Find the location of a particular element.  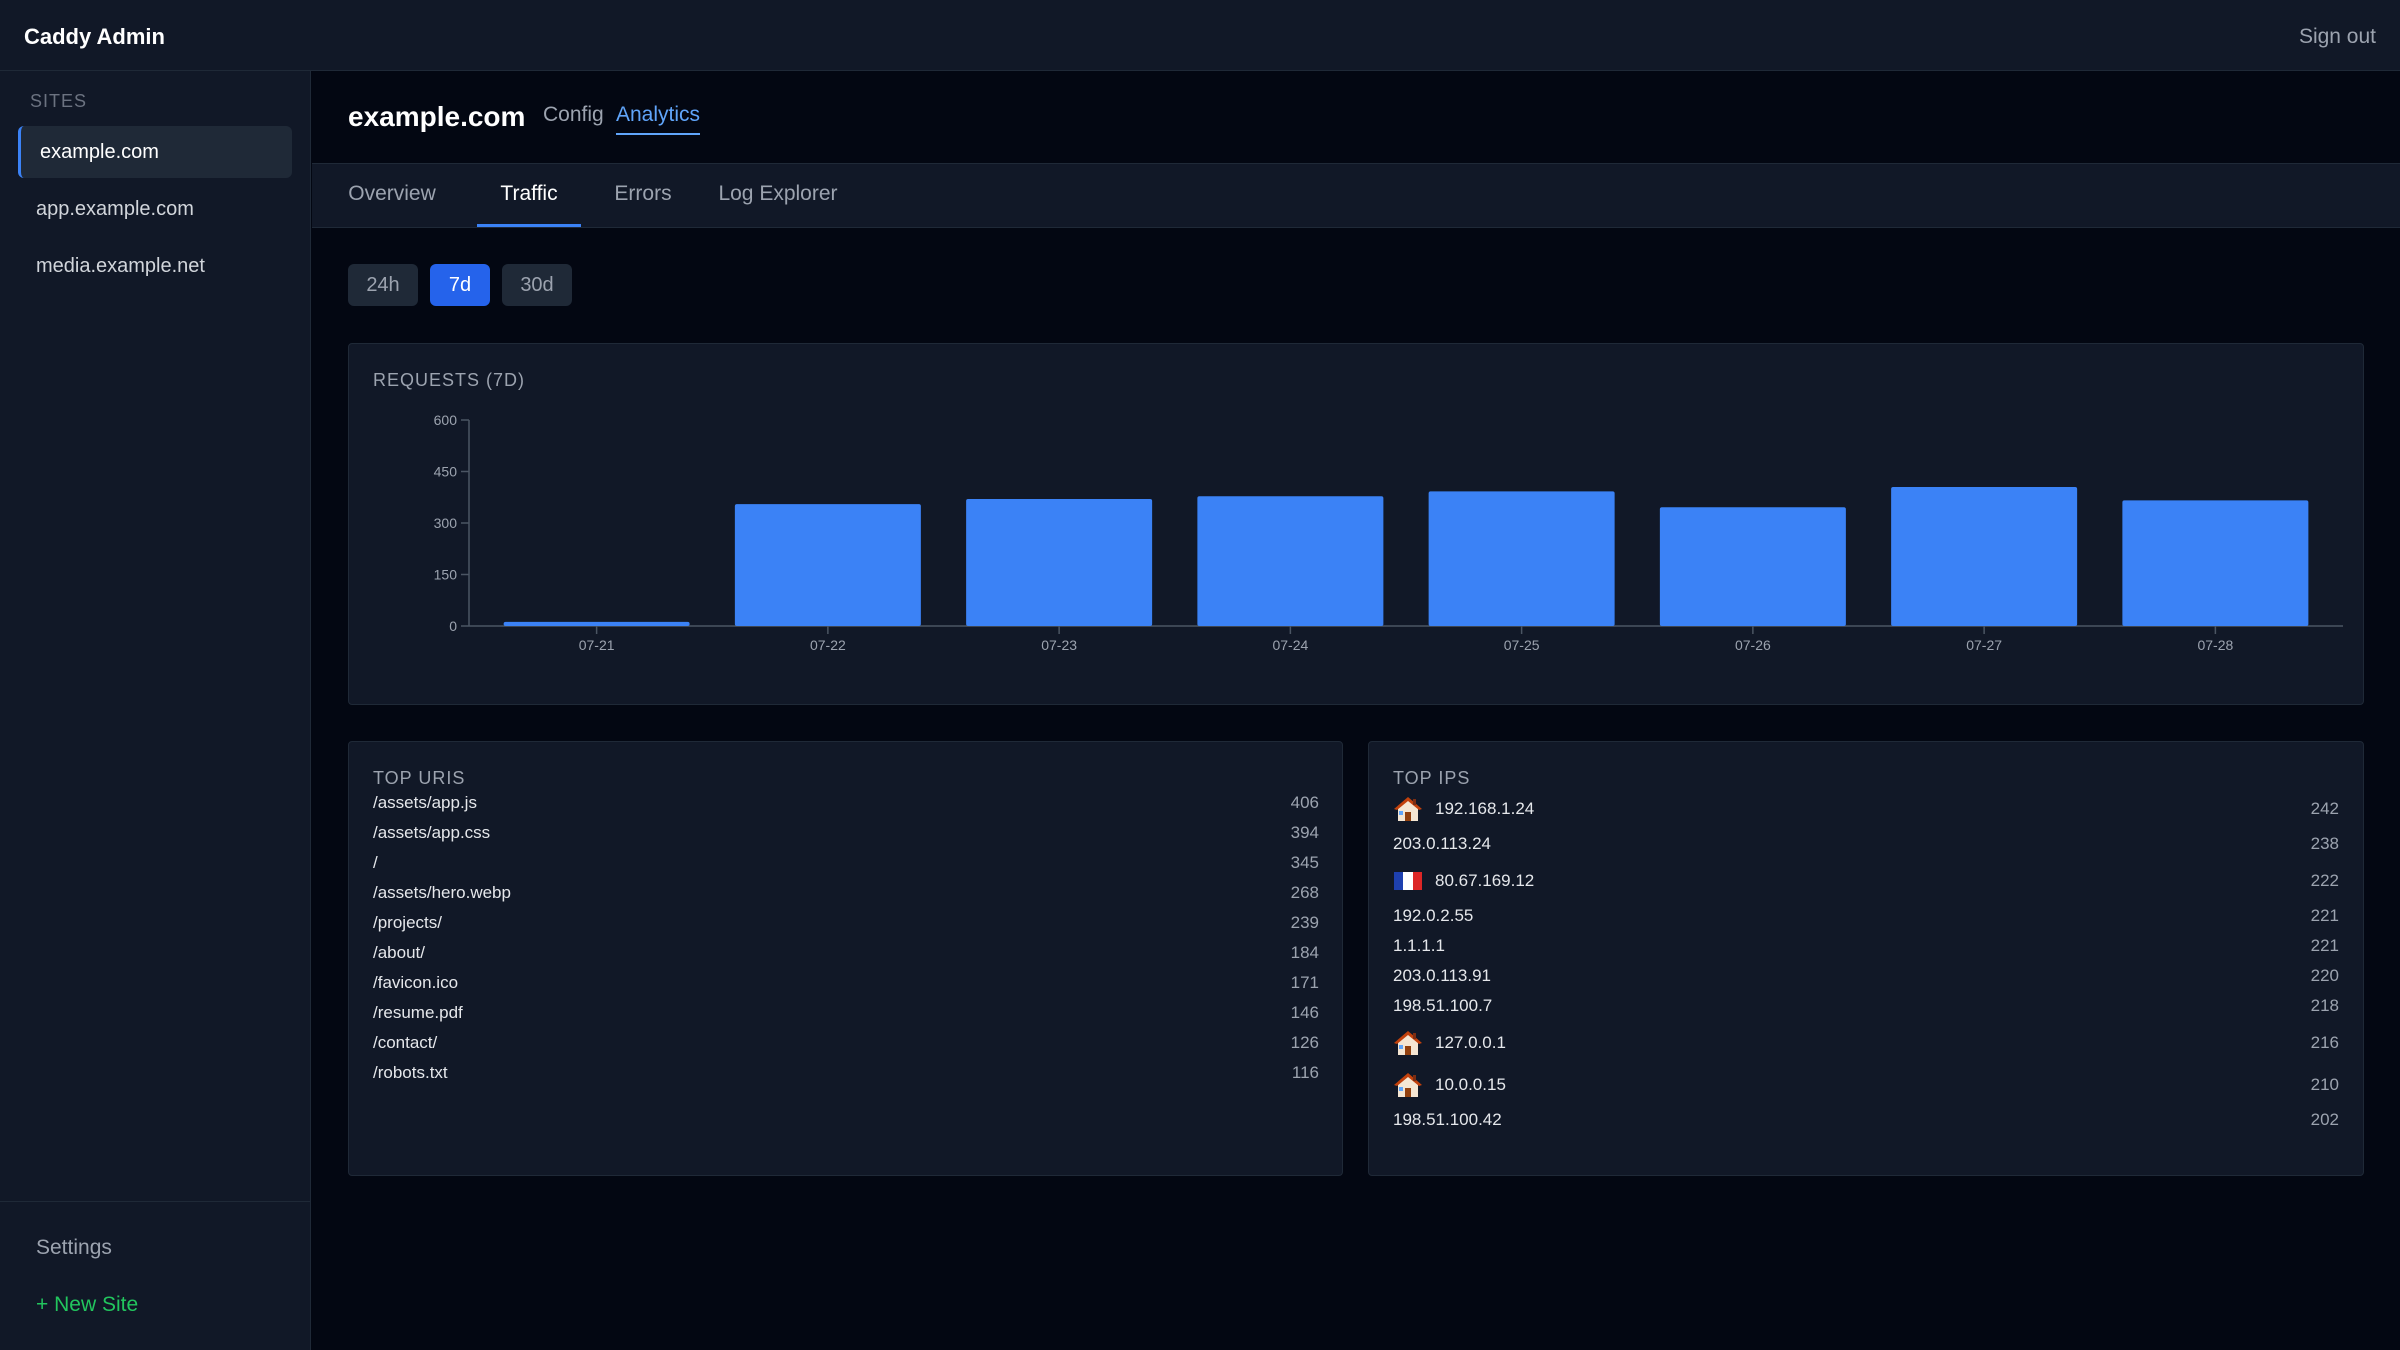

ip-count: 220 is located at coordinates (2324, 975).